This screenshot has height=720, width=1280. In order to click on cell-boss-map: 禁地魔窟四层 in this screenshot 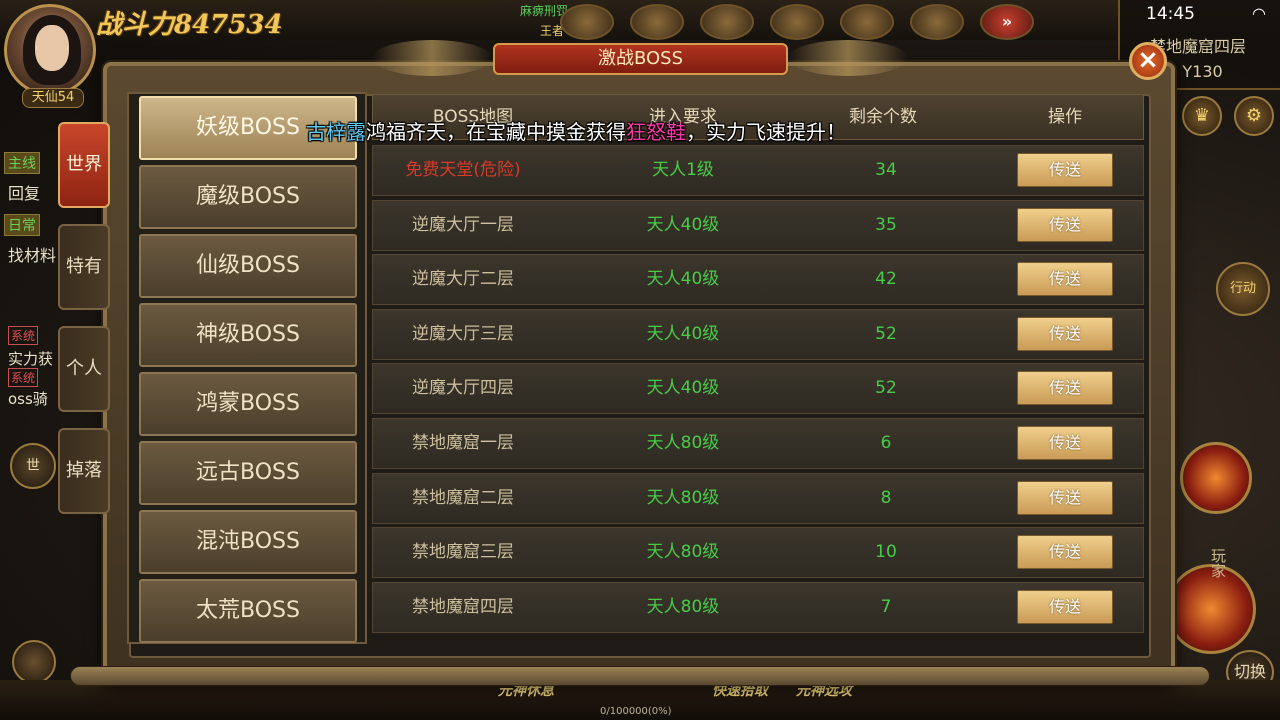, I will do `click(463, 606)`.